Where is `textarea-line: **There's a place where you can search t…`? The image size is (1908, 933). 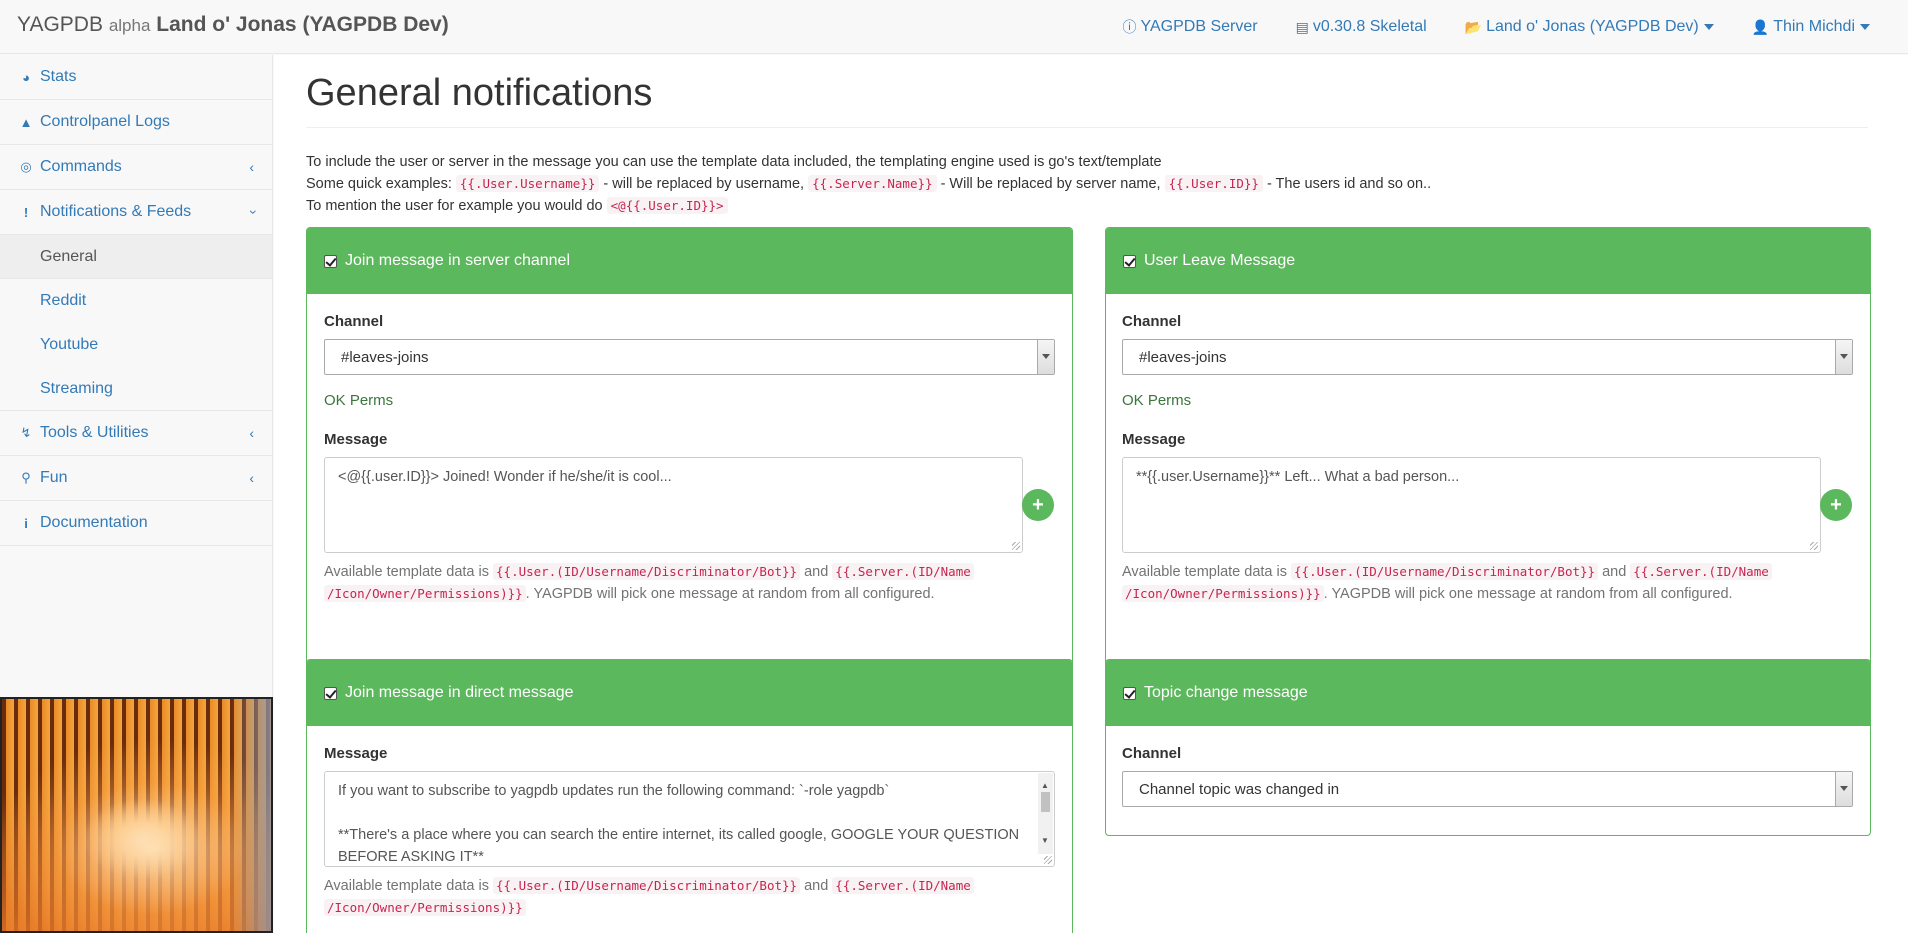 textarea-line: **There's a place where you can search t… is located at coordinates (679, 846).